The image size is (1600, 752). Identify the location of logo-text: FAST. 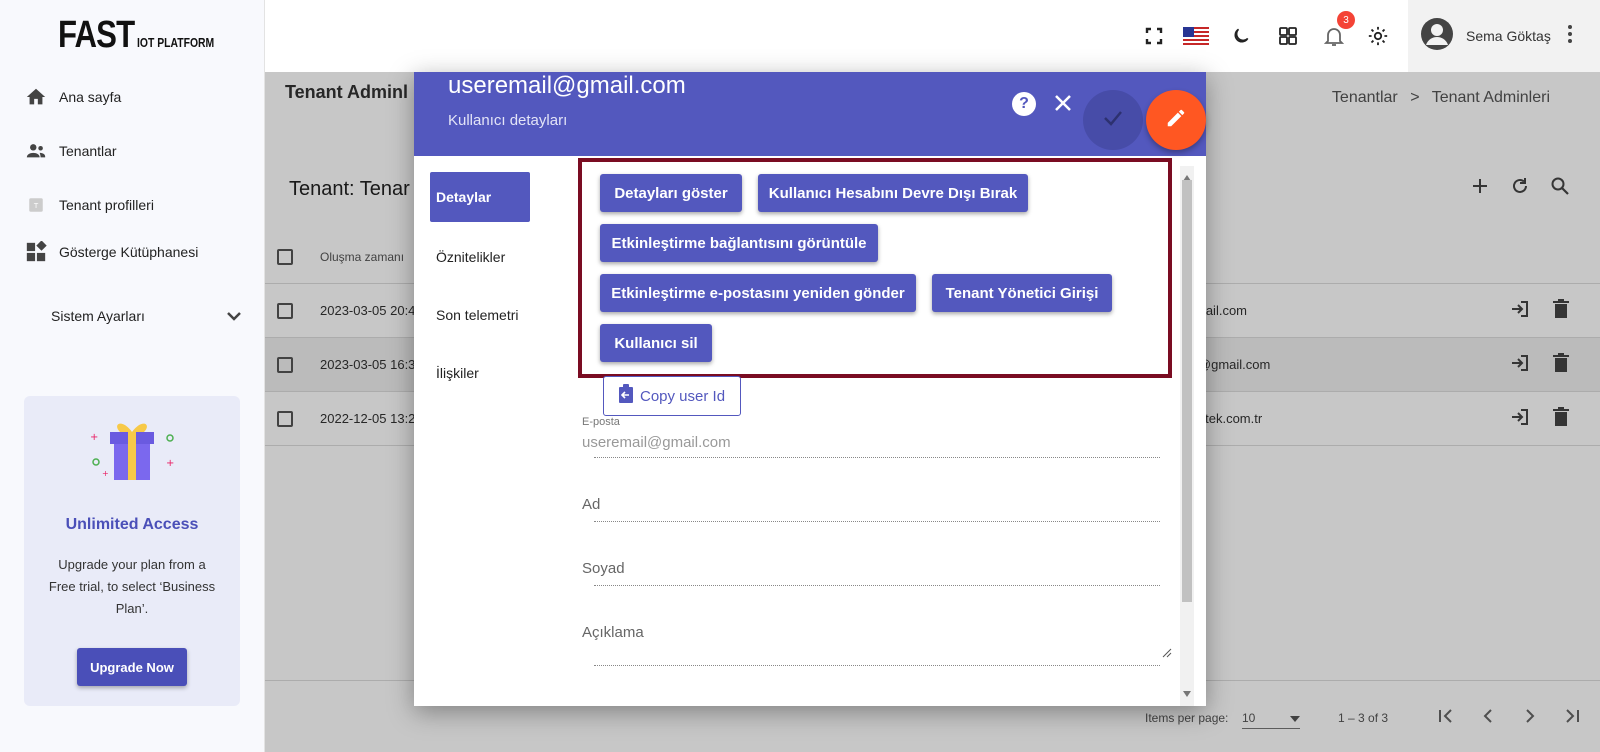
(96, 35).